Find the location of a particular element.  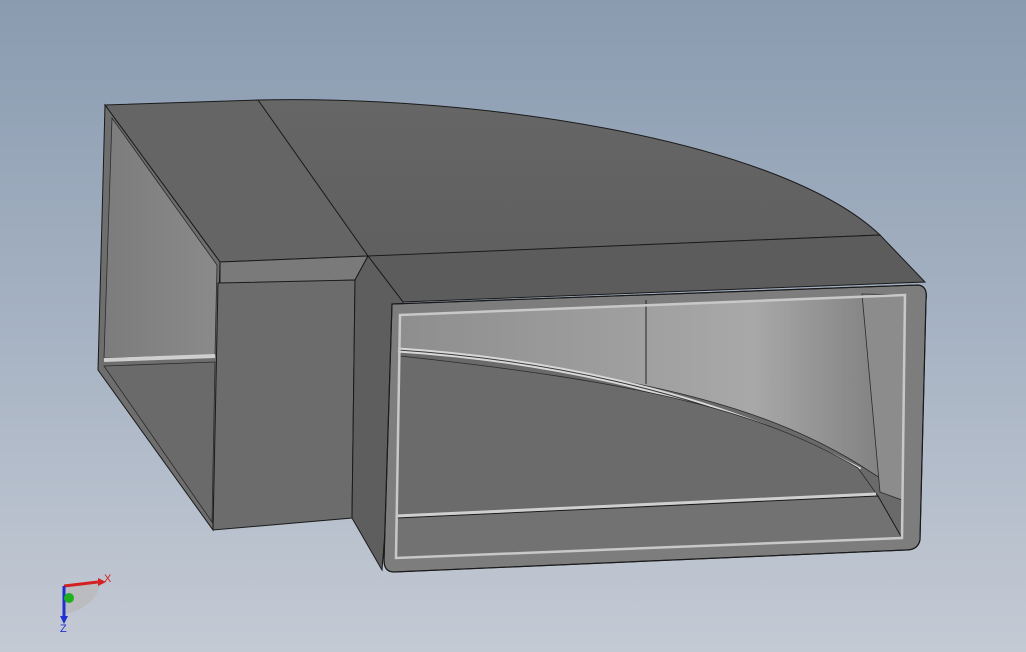

inlet-collar-side is located at coordinates (284, 405).